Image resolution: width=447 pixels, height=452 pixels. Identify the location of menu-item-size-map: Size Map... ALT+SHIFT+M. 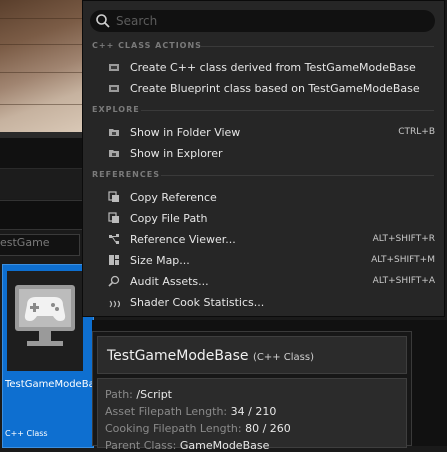
(263, 260).